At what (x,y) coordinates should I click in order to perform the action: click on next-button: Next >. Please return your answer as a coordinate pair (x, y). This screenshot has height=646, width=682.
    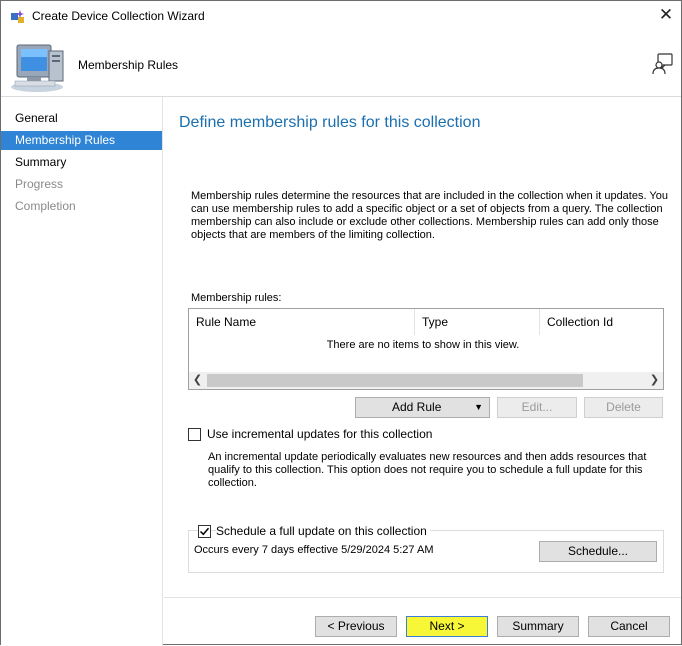
    Looking at the image, I should click on (447, 626).